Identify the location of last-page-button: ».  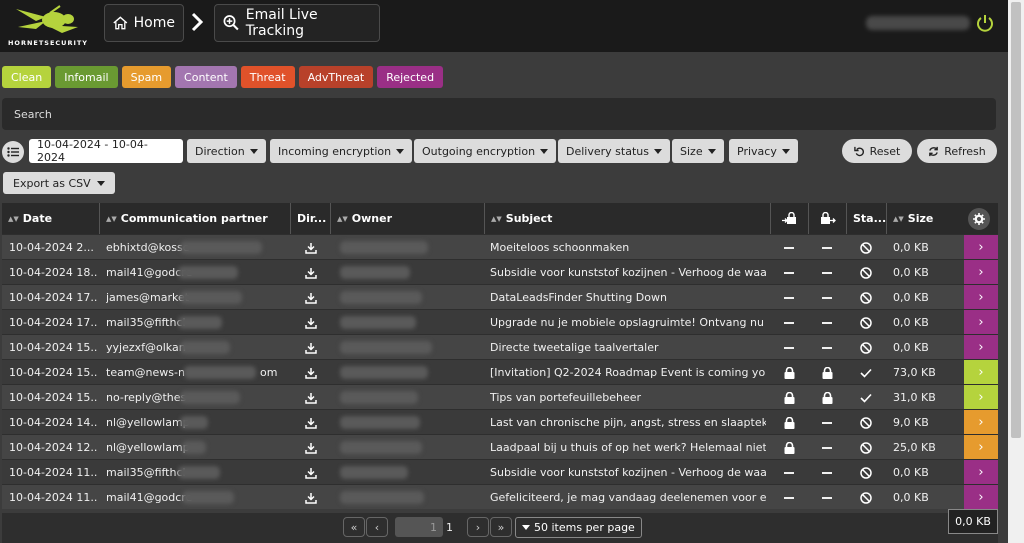
(501, 527).